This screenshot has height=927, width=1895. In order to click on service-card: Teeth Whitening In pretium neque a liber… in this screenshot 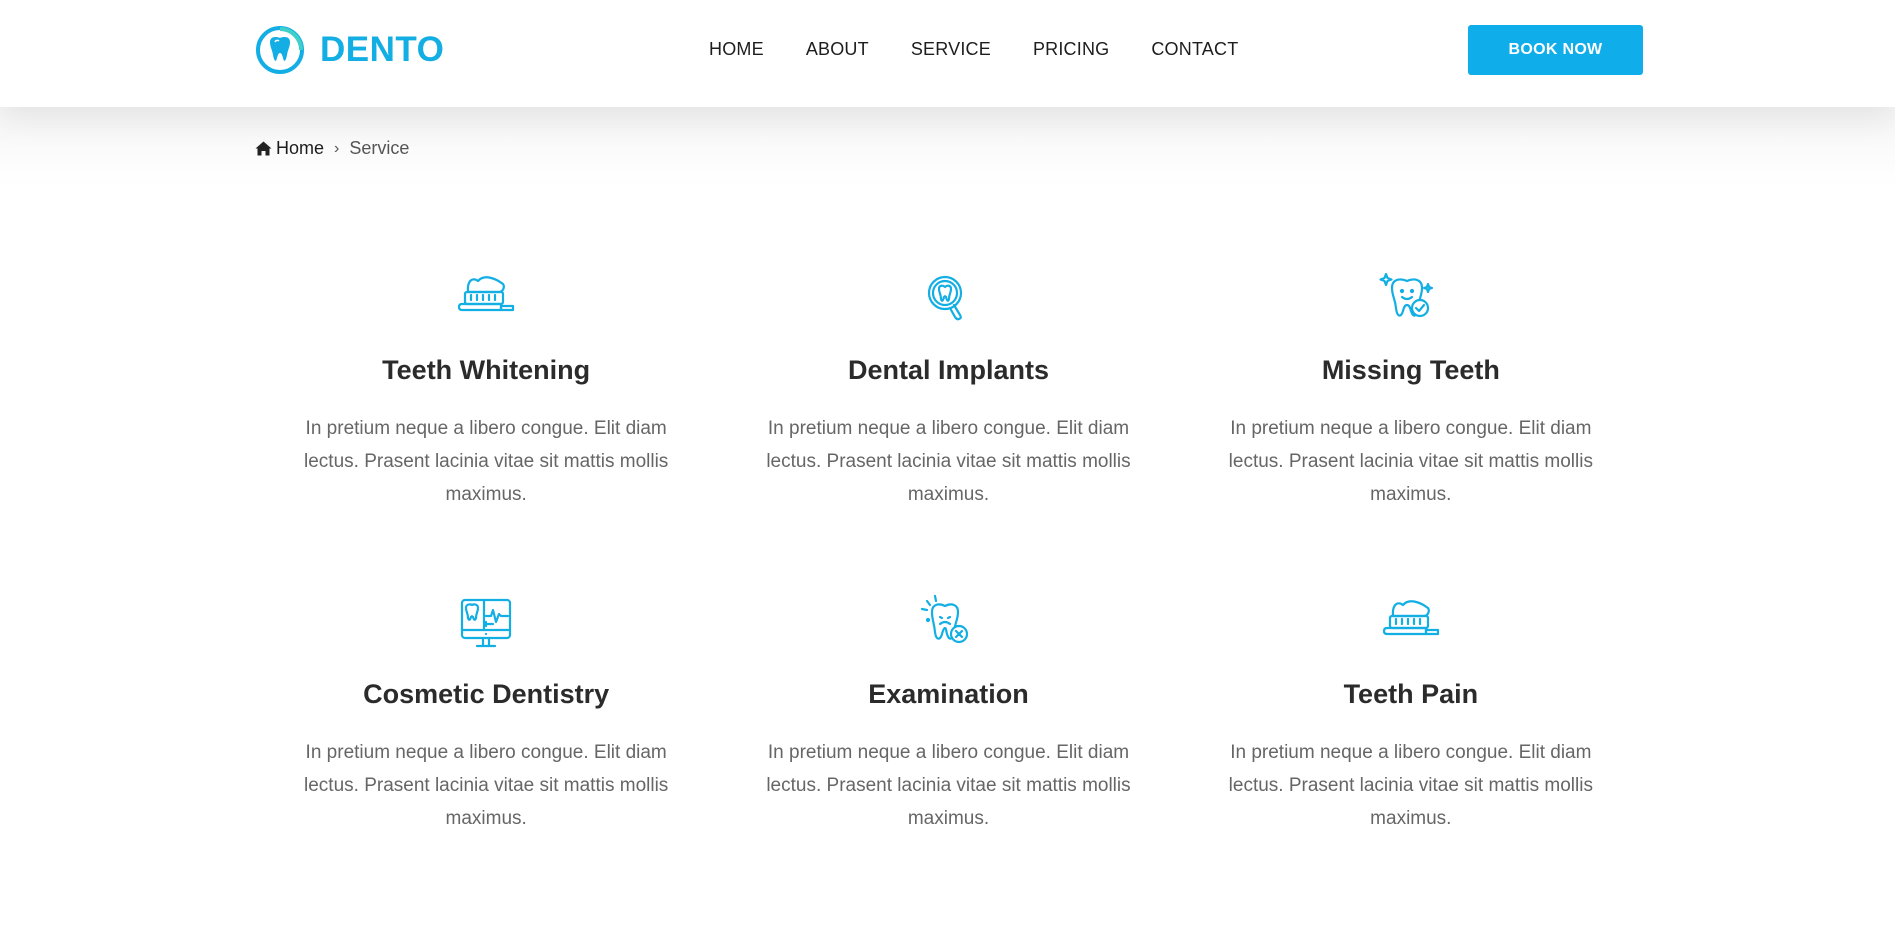, I will do `click(486, 403)`.